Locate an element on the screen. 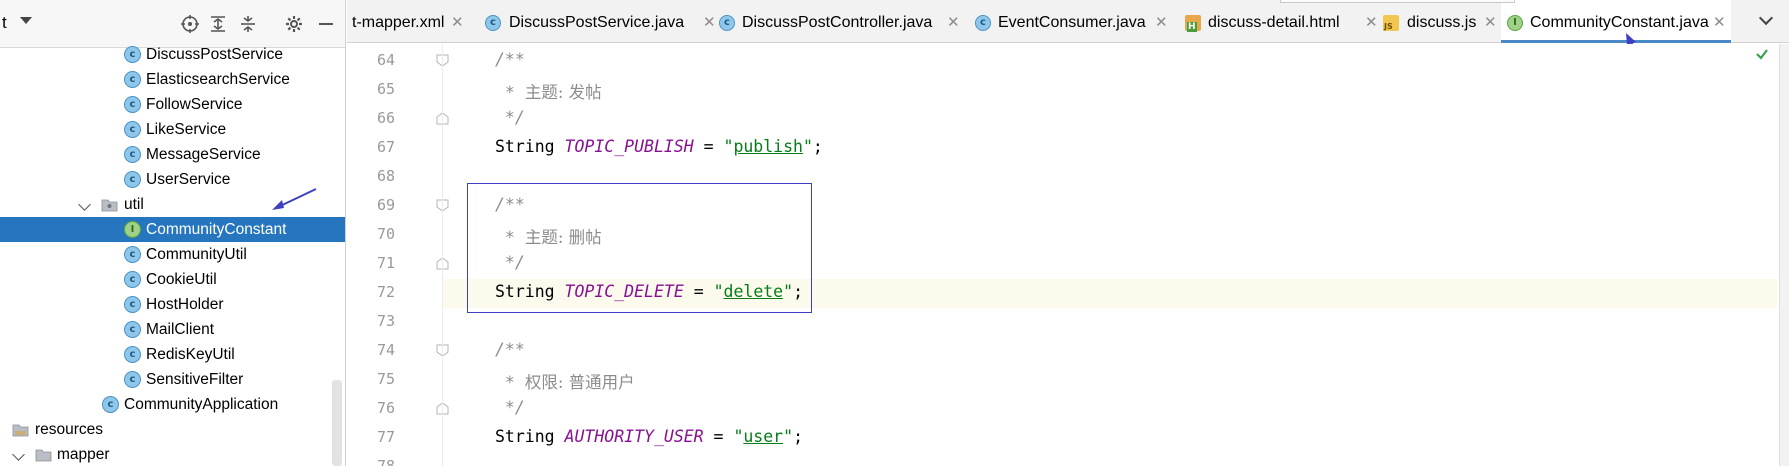 This screenshot has width=1789, height=466. tree-item-likeservice: c LikeService is located at coordinates (172, 129).